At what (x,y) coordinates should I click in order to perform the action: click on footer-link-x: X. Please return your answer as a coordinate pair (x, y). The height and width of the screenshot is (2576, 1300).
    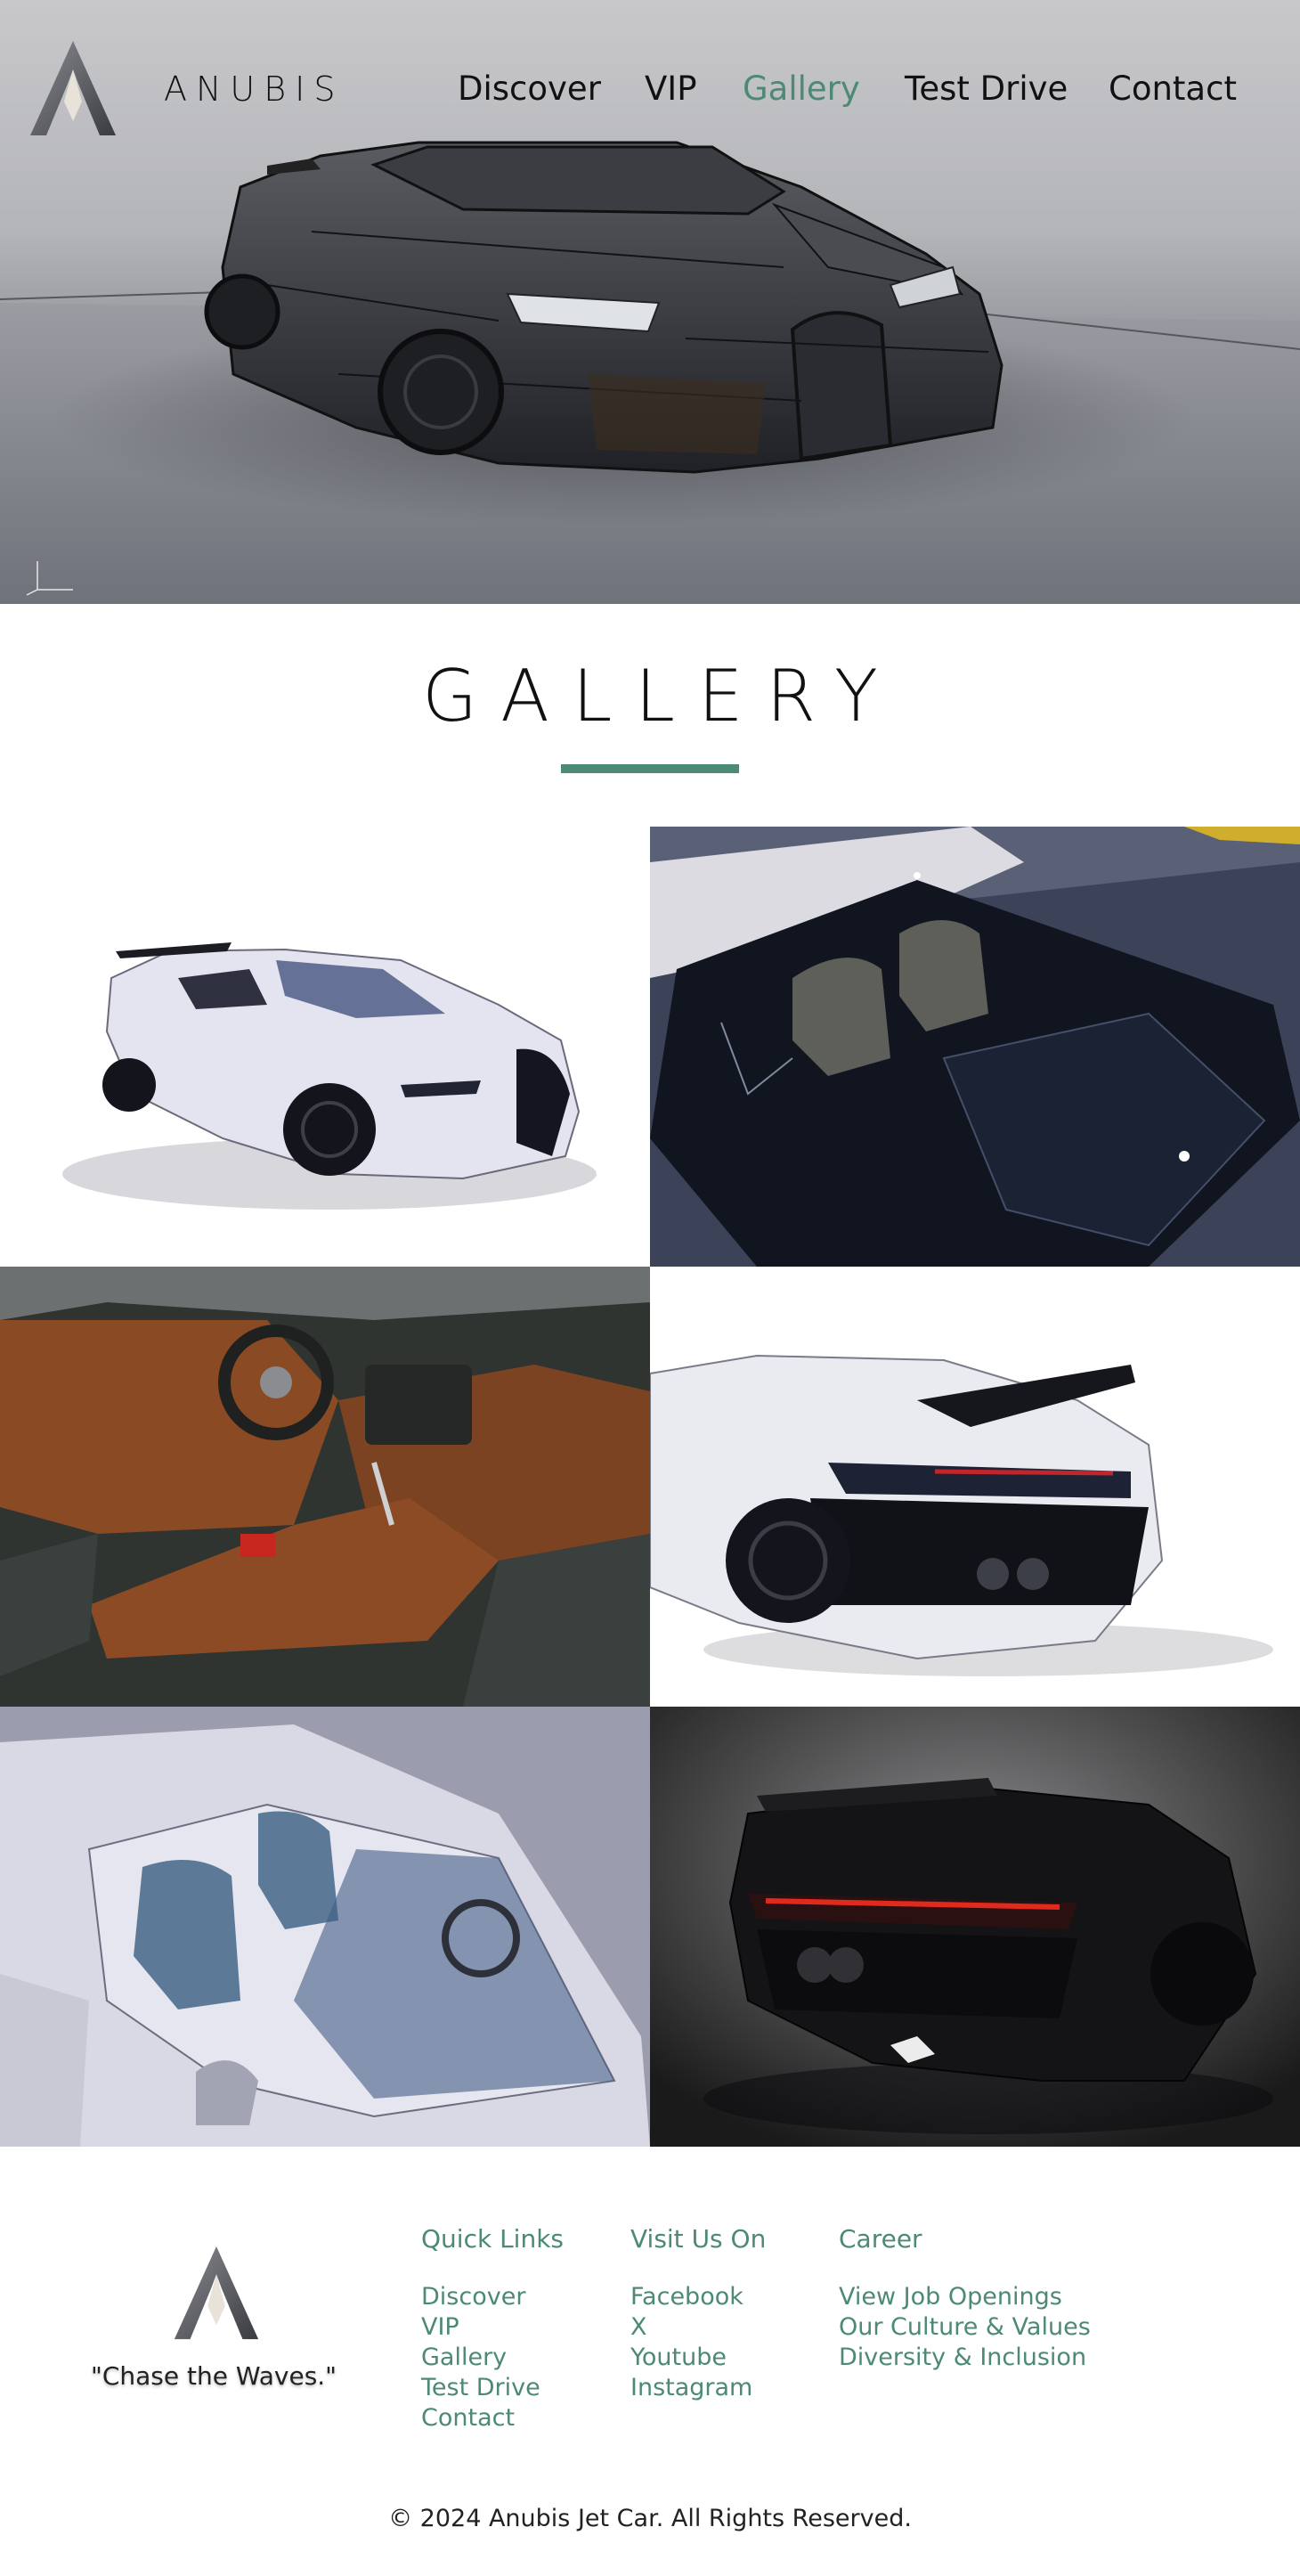
    Looking at the image, I should click on (698, 2327).